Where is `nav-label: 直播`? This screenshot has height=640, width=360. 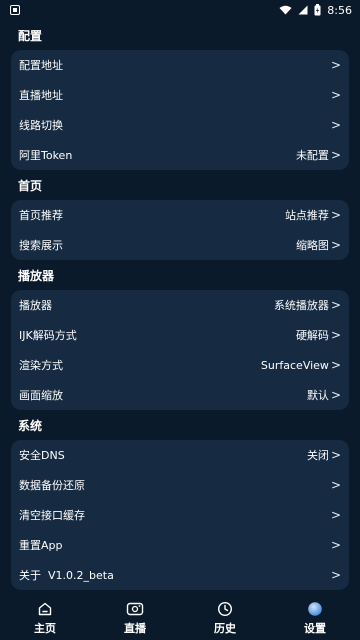 nav-label: 直播 is located at coordinates (135, 628).